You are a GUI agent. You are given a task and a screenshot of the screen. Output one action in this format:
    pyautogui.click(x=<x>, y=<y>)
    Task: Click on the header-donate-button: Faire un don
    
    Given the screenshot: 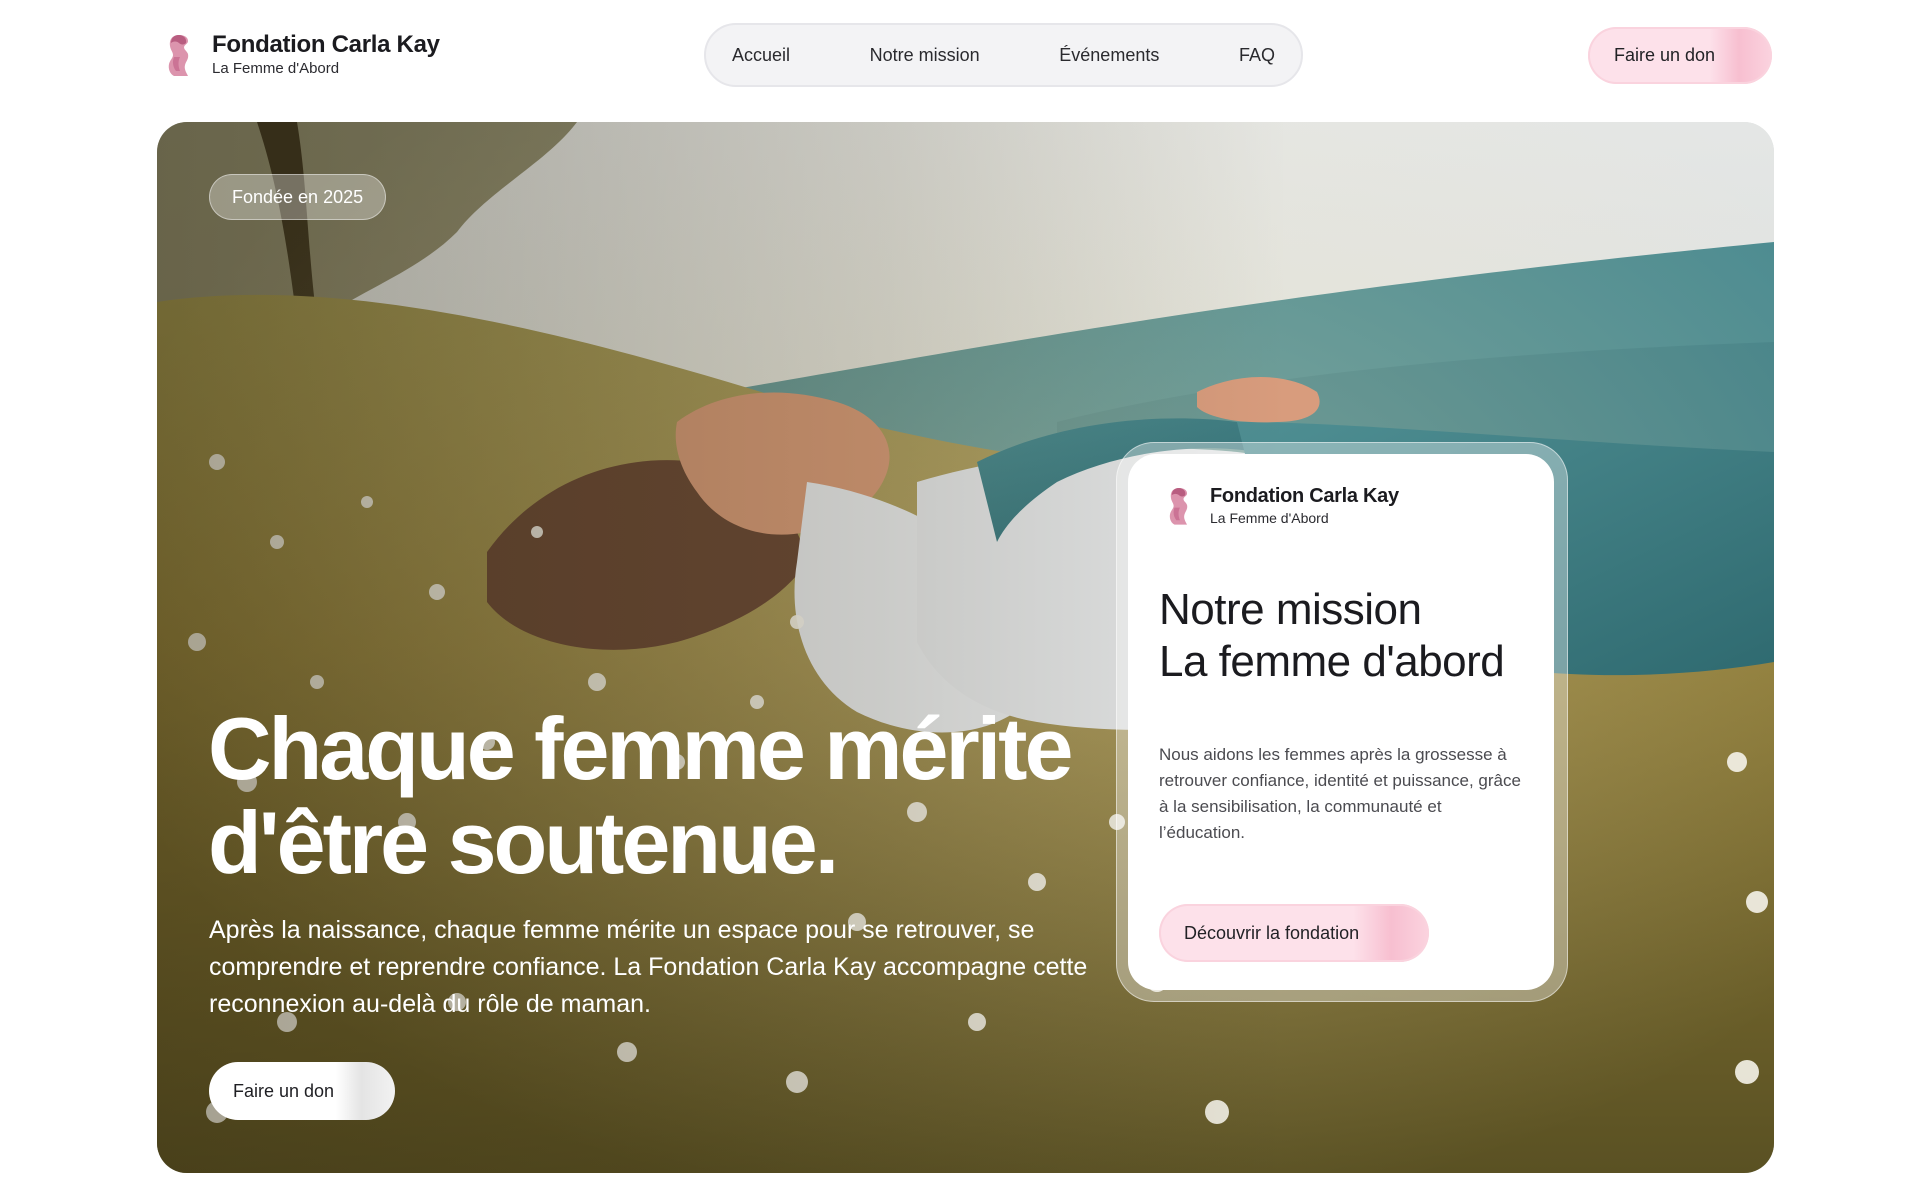 What is the action you would take?
    pyautogui.click(x=1680, y=55)
    